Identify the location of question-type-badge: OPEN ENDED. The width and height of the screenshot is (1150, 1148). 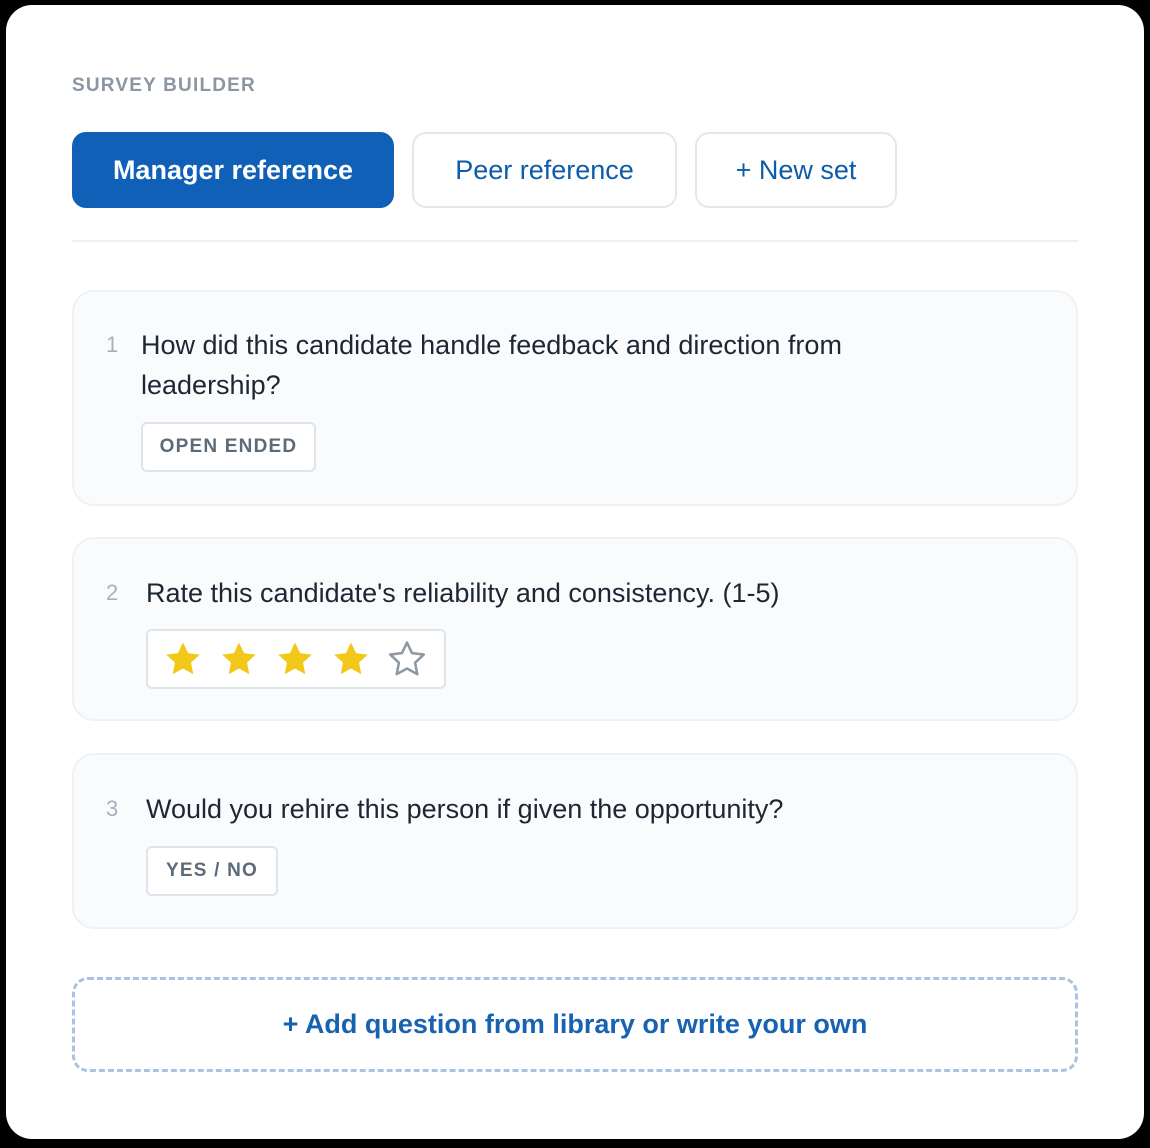
(228, 447).